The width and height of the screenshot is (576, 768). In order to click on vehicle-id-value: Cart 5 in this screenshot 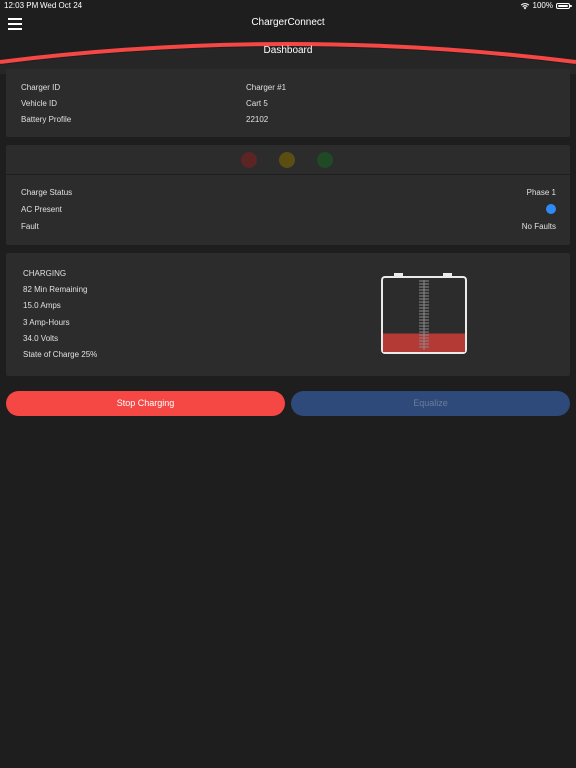, I will do `click(257, 103)`.